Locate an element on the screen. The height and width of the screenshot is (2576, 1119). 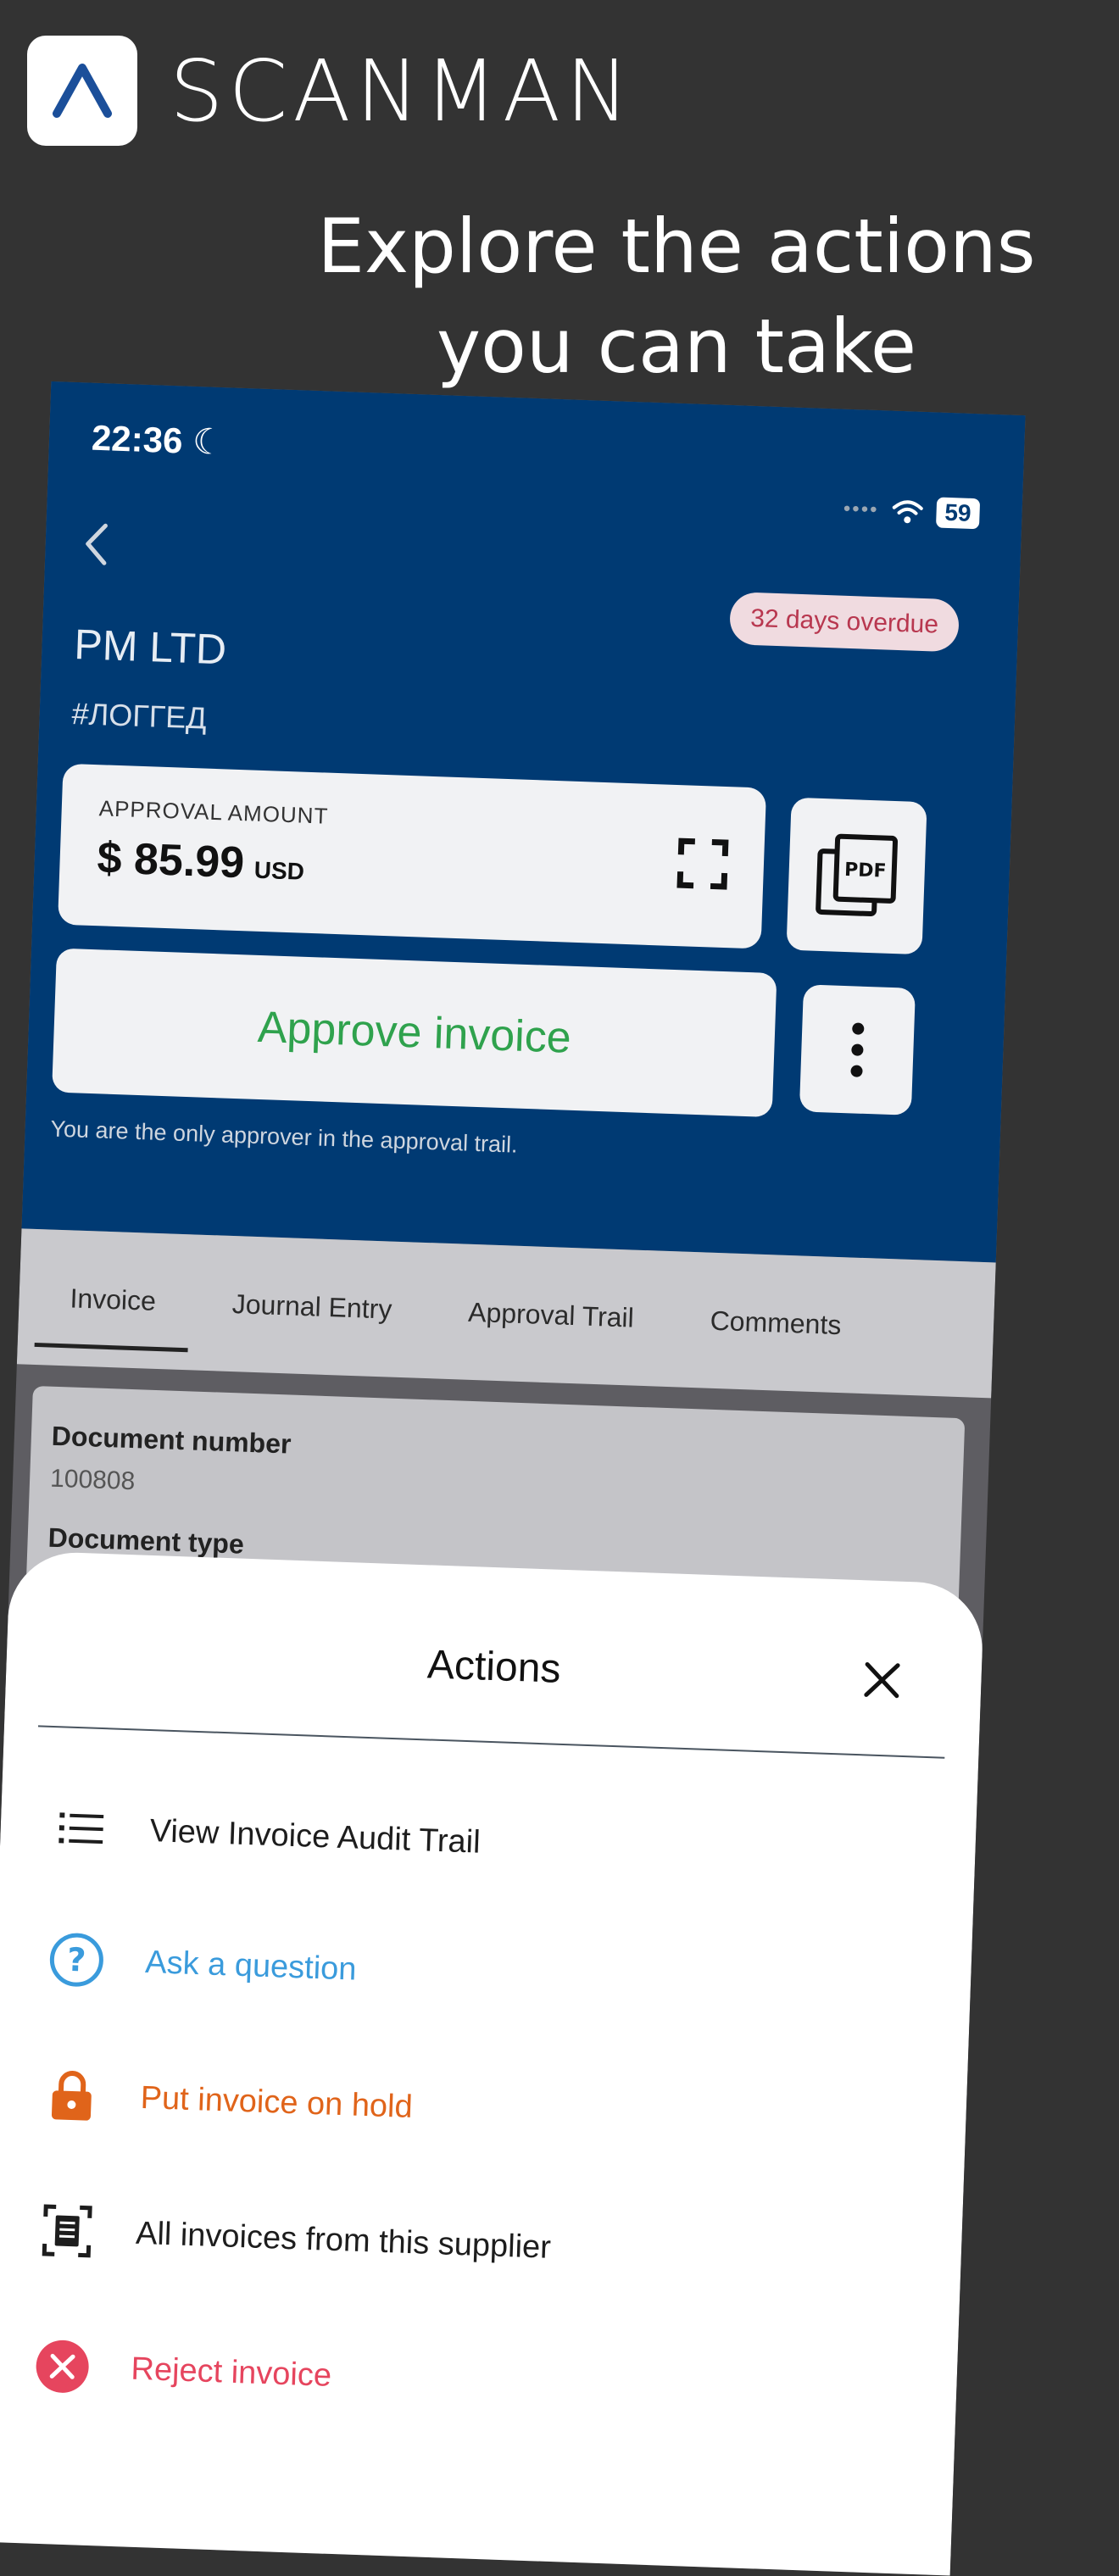
status-time: 22:36 ☾ is located at coordinates (158, 440).